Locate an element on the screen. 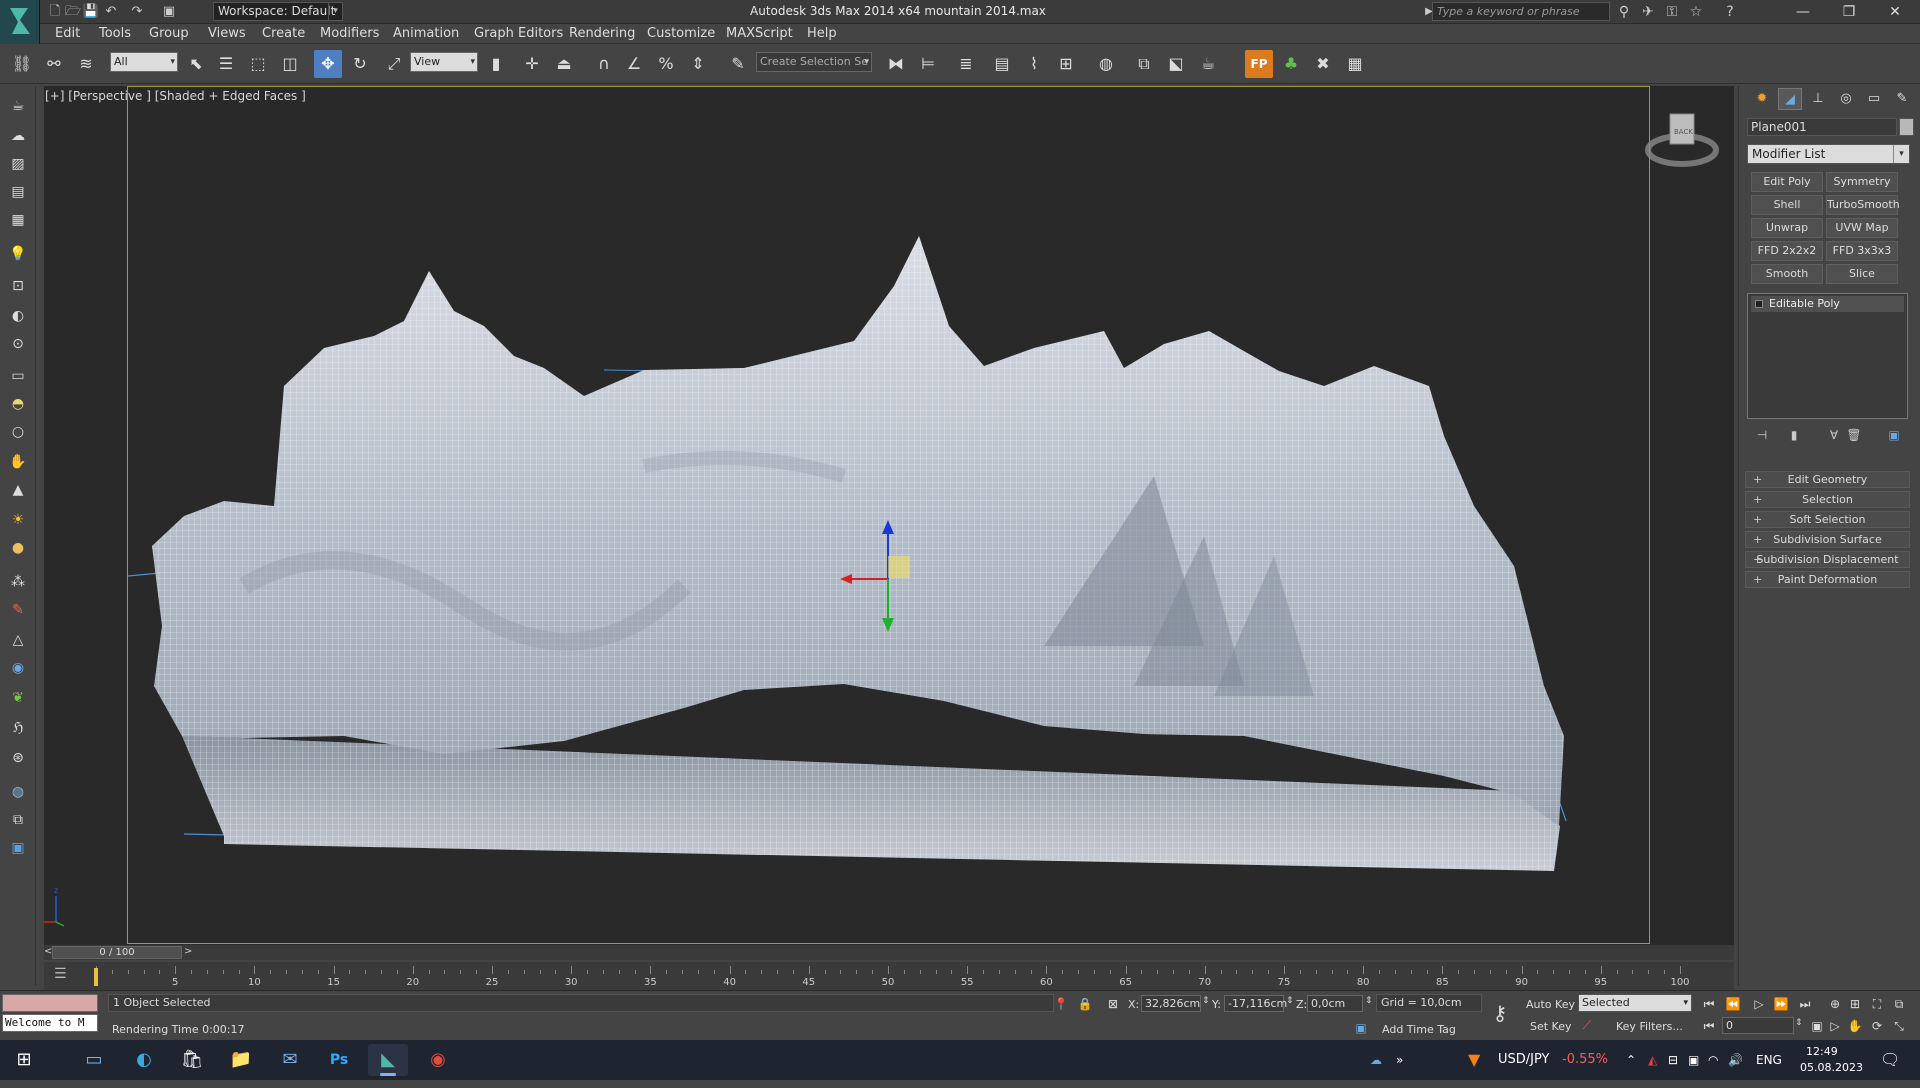 The height and width of the screenshot is (1088, 1920). rollout-paint-deformation: + Paint Deformation is located at coordinates (1827, 579).